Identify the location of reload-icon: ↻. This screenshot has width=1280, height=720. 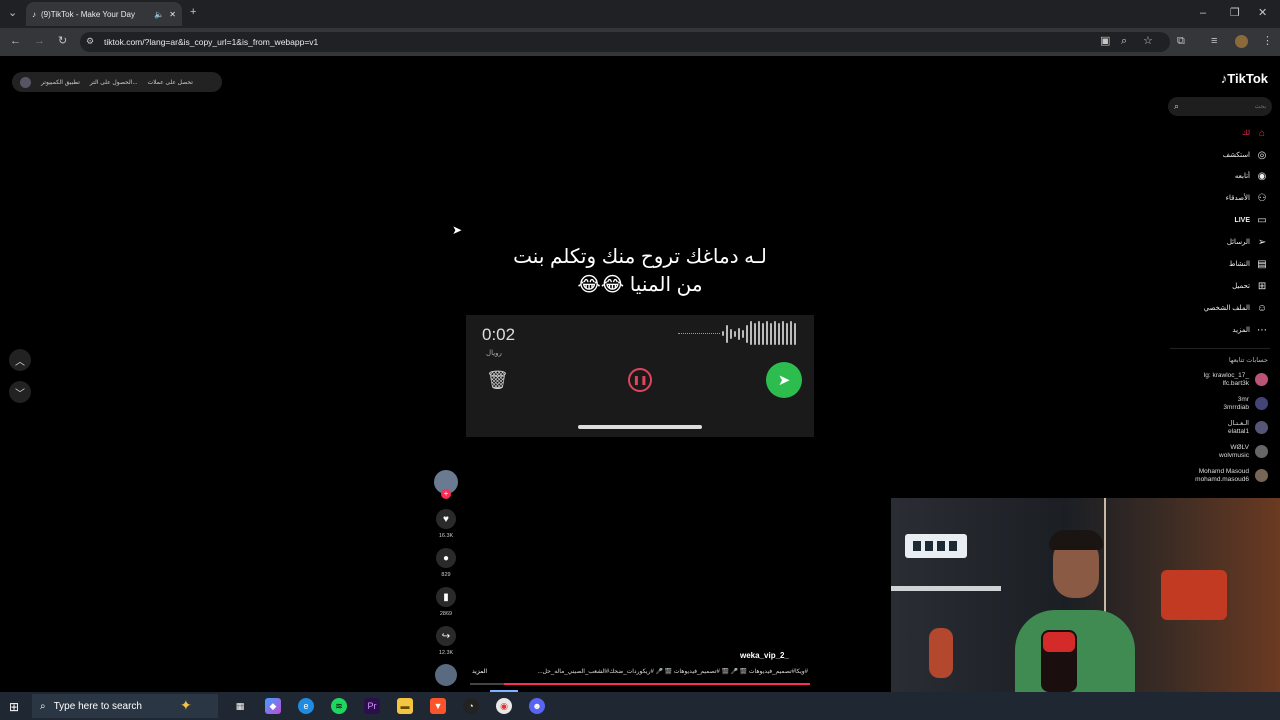
(62, 41).